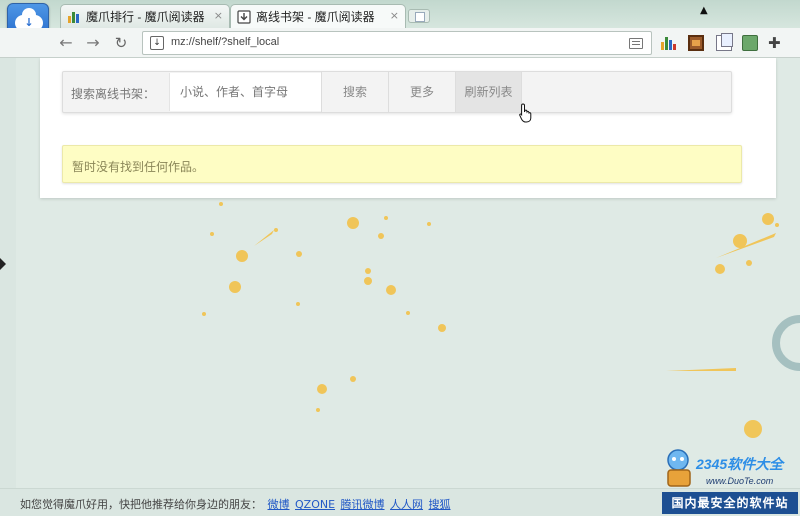 This screenshot has width=800, height=516. Describe the element at coordinates (397, 43) in the screenshot. I see `address-bar: ↓ mz://shelf/?shelf_local` at that location.